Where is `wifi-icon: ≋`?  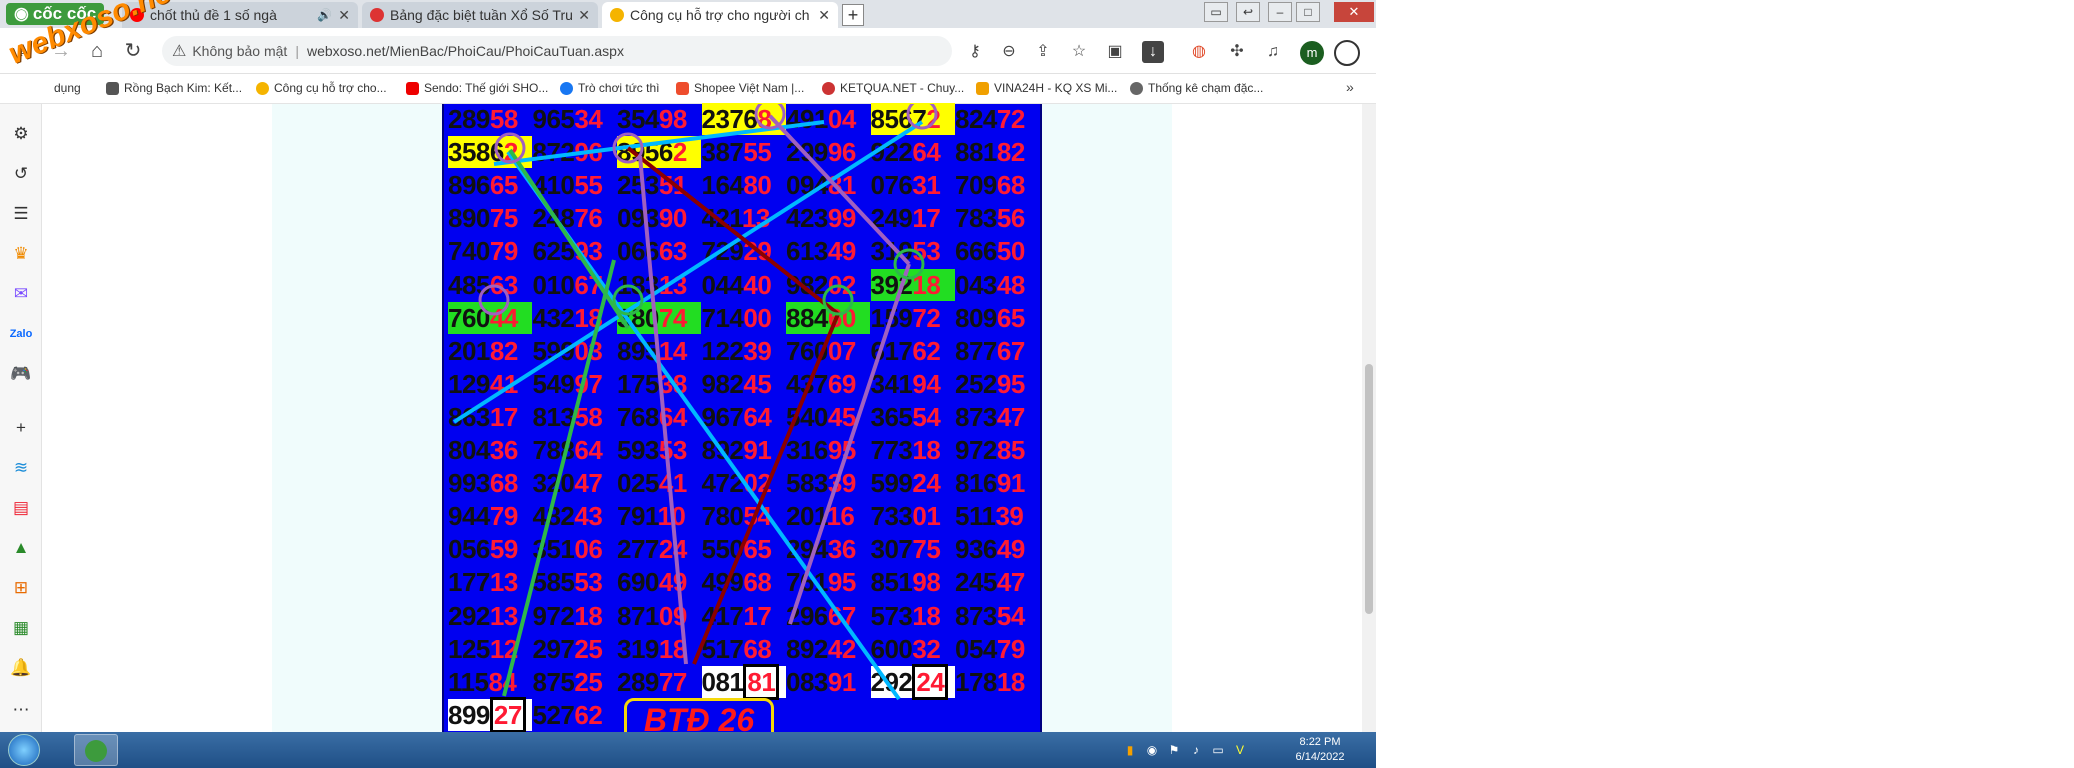
wifi-icon: ≋ is located at coordinates (21, 468).